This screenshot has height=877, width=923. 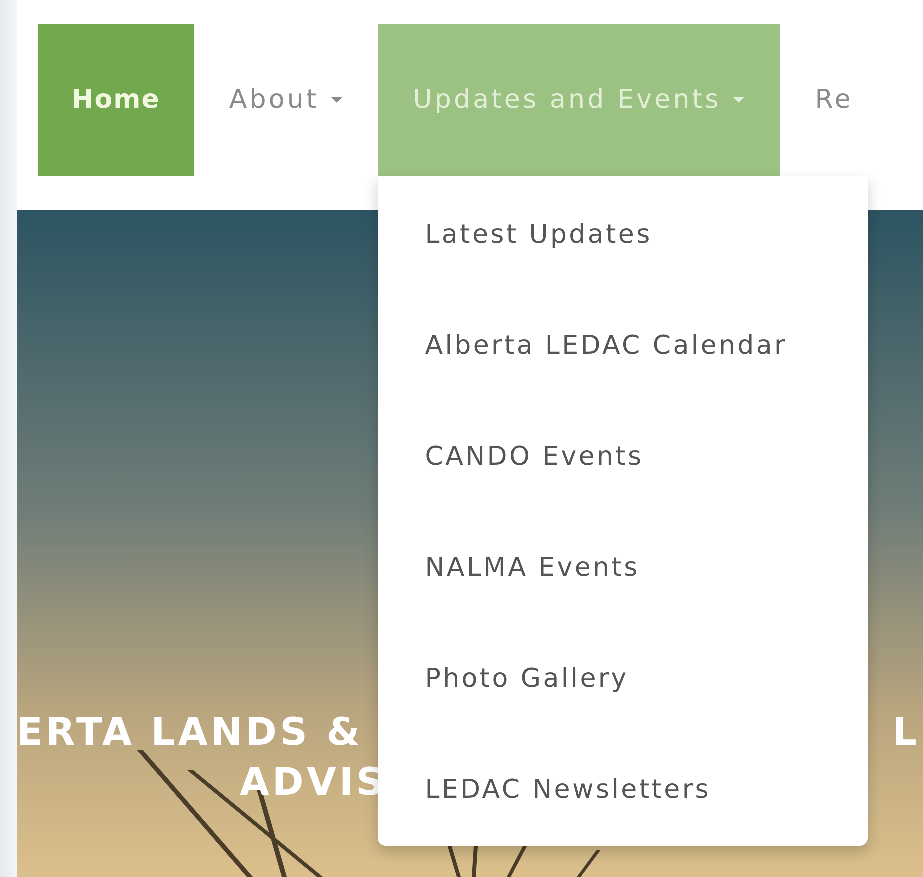 I want to click on menu-item: Photo Gallery, so click(x=623, y=679).